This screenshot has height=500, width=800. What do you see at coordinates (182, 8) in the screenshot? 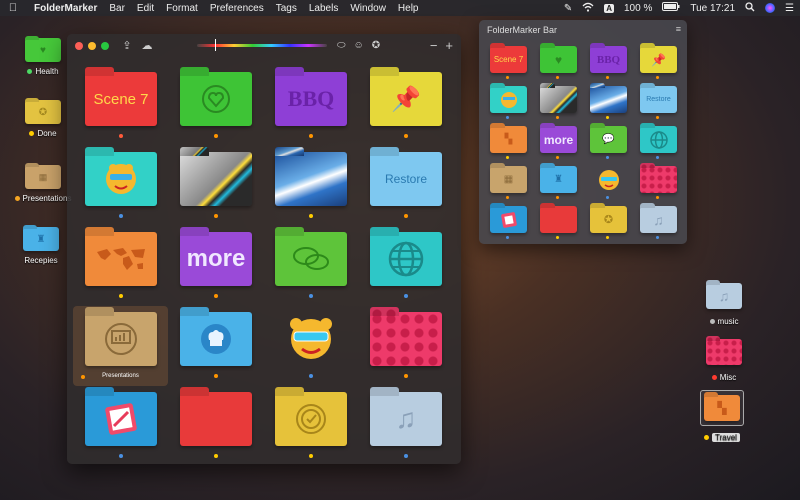
I see `menu-format: Format` at bounding box center [182, 8].